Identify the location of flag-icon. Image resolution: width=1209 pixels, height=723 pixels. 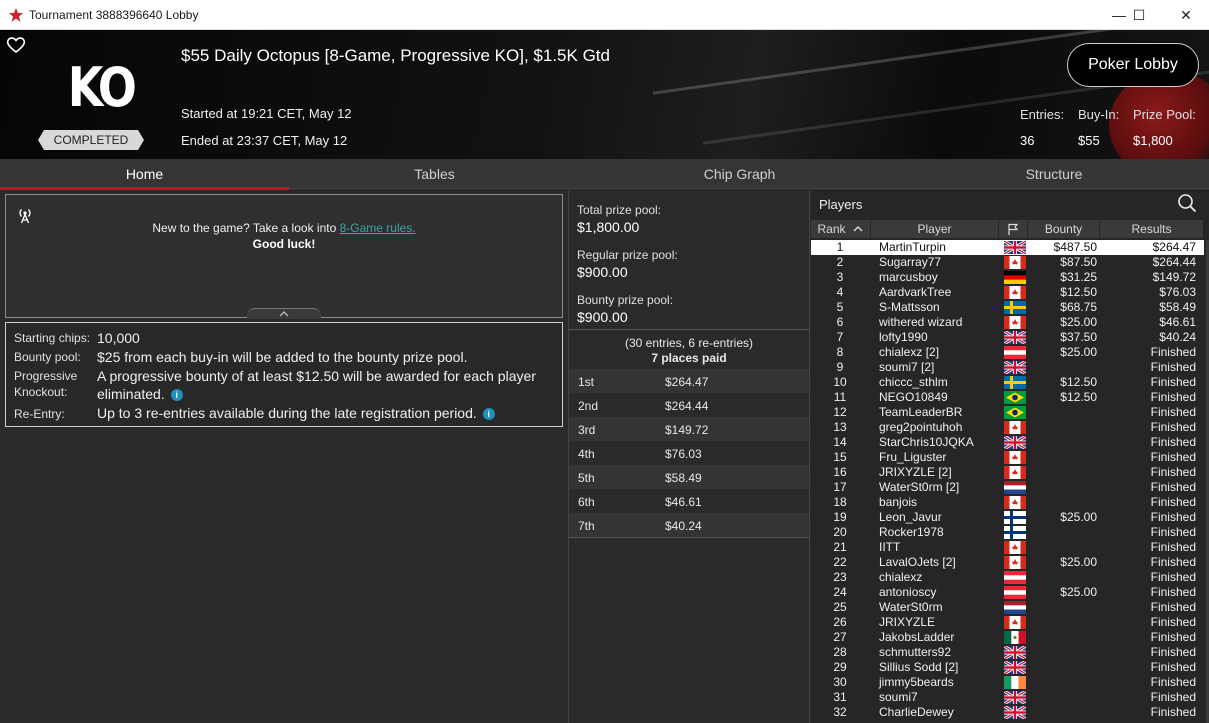
(1013, 229).